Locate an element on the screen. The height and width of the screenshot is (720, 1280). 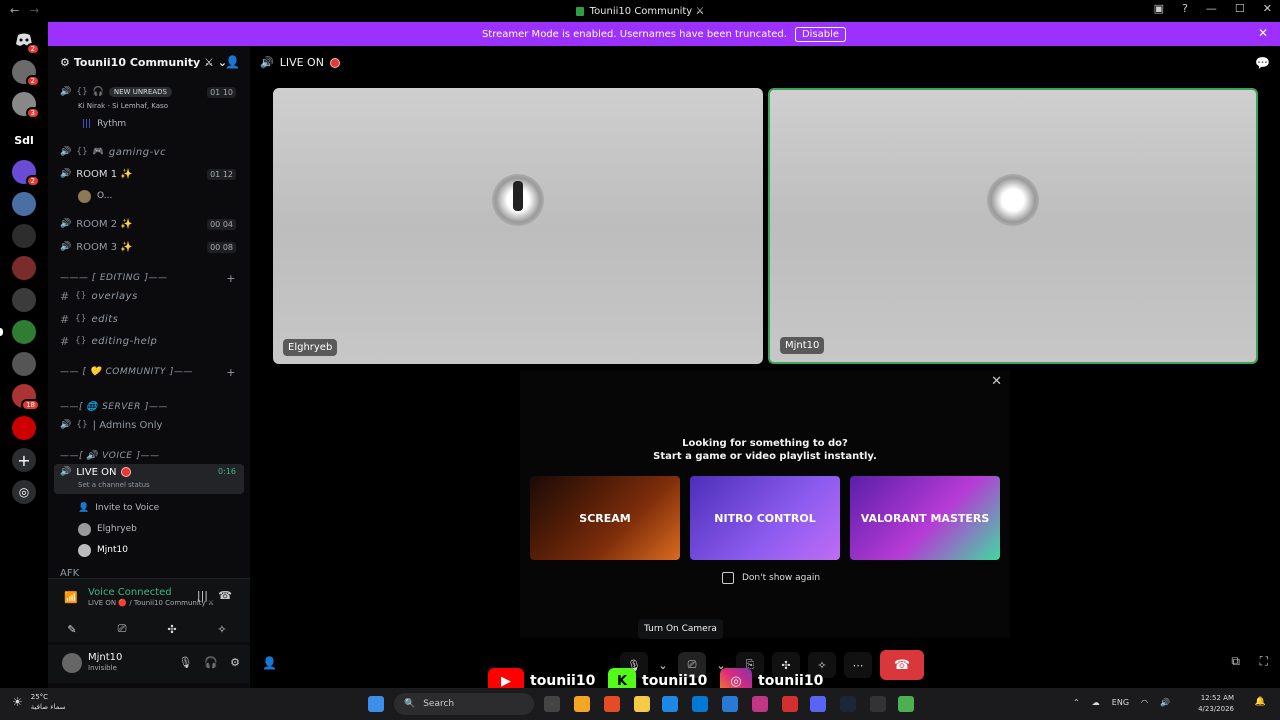
chevron-up-icon: ⌃ is located at coordinates (1076, 702).